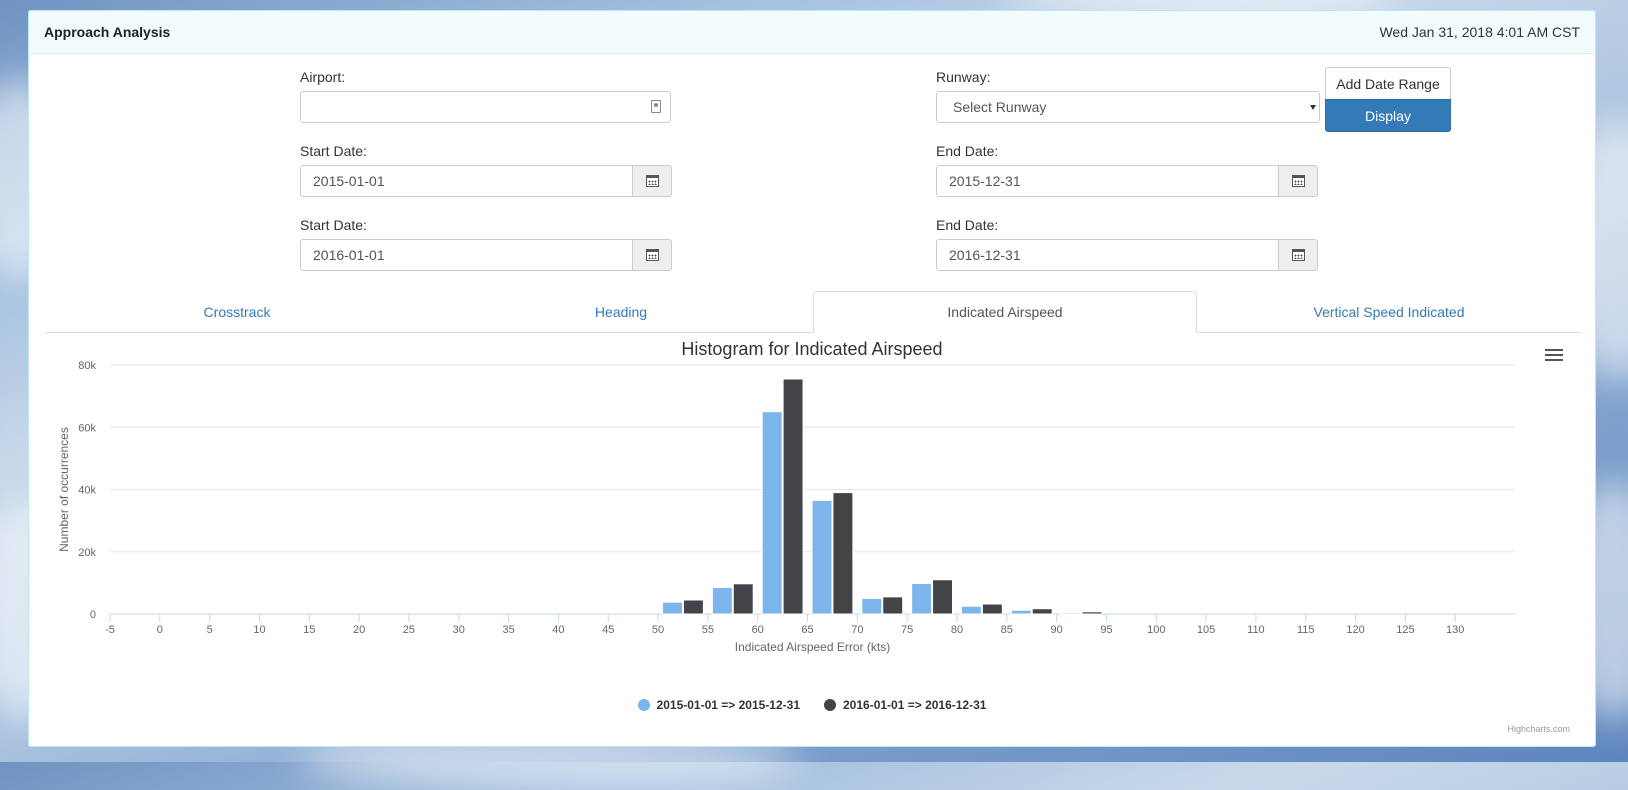 This screenshot has width=1628, height=790. Describe the element at coordinates (656, 106) in the screenshot. I see `contact-card-icon` at that location.